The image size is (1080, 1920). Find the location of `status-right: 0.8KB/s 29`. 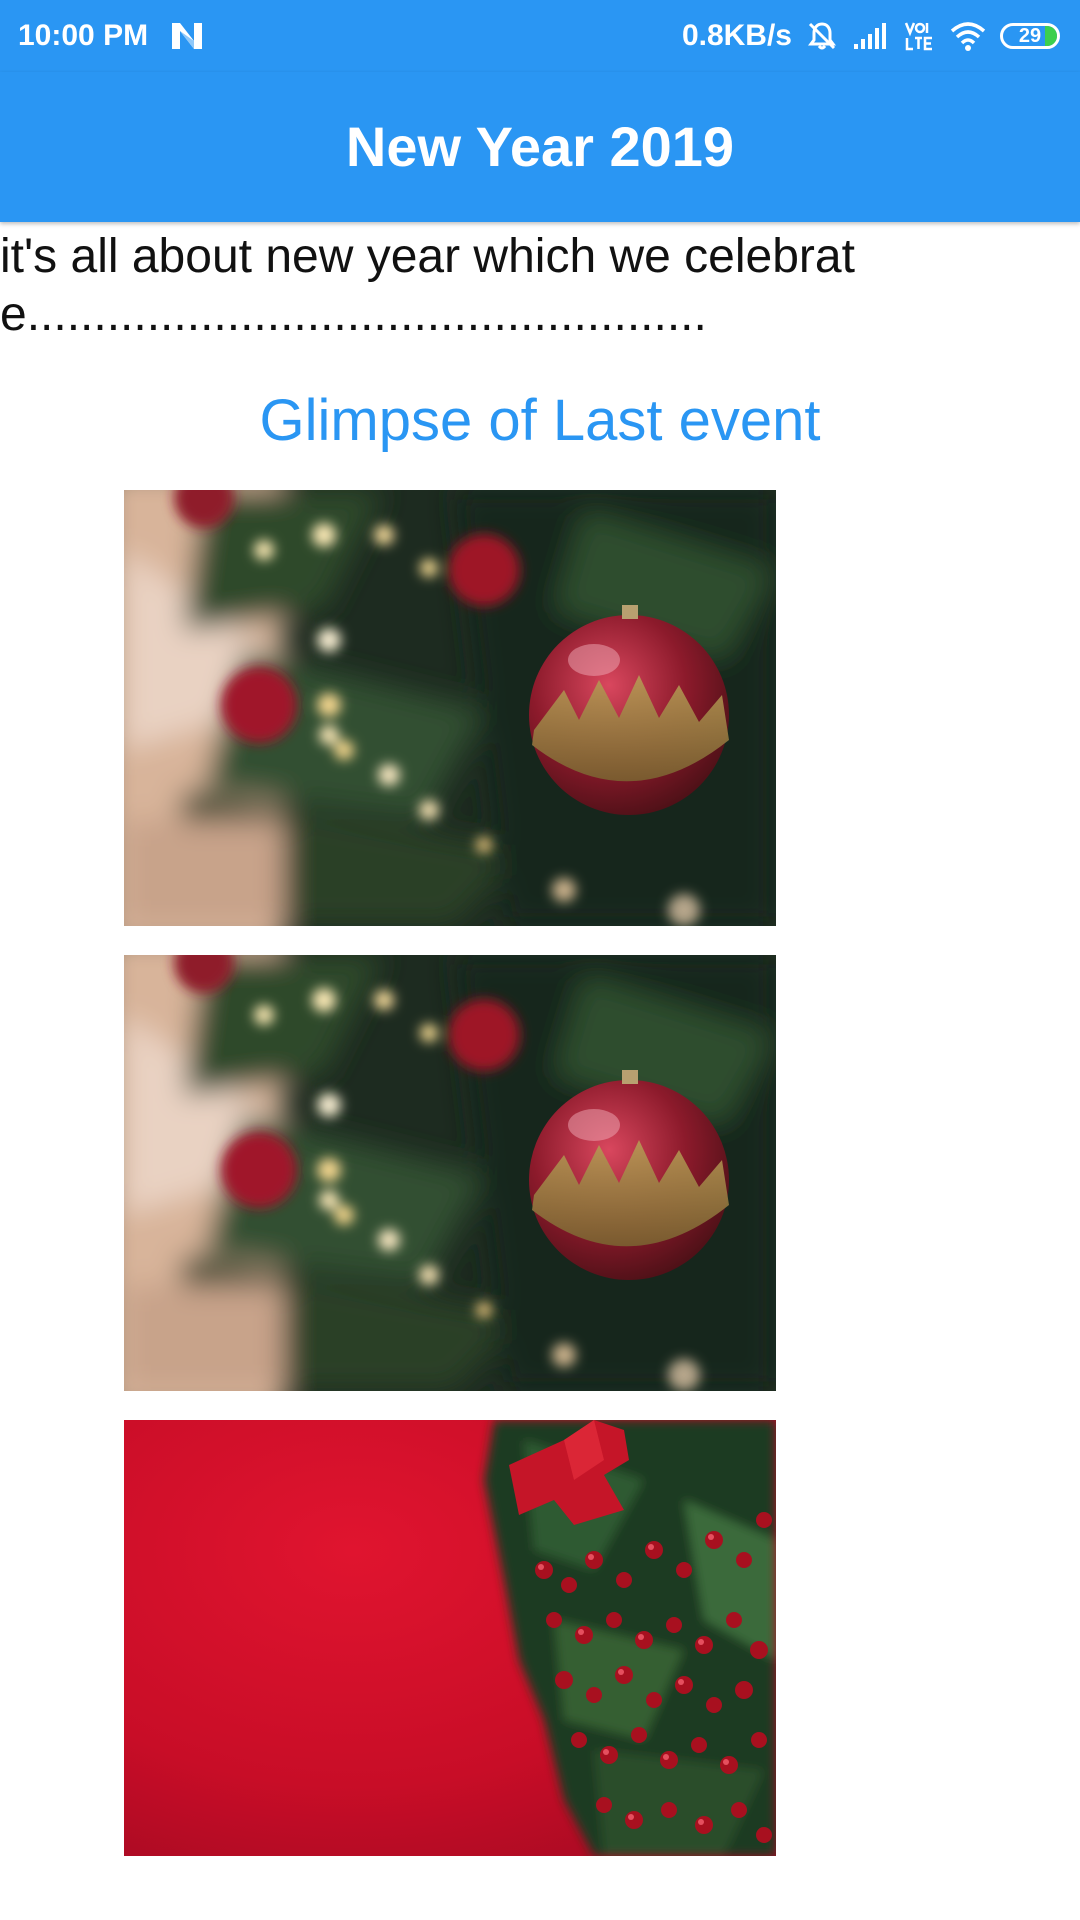

status-right: 0.8KB/s 29 is located at coordinates (871, 36).